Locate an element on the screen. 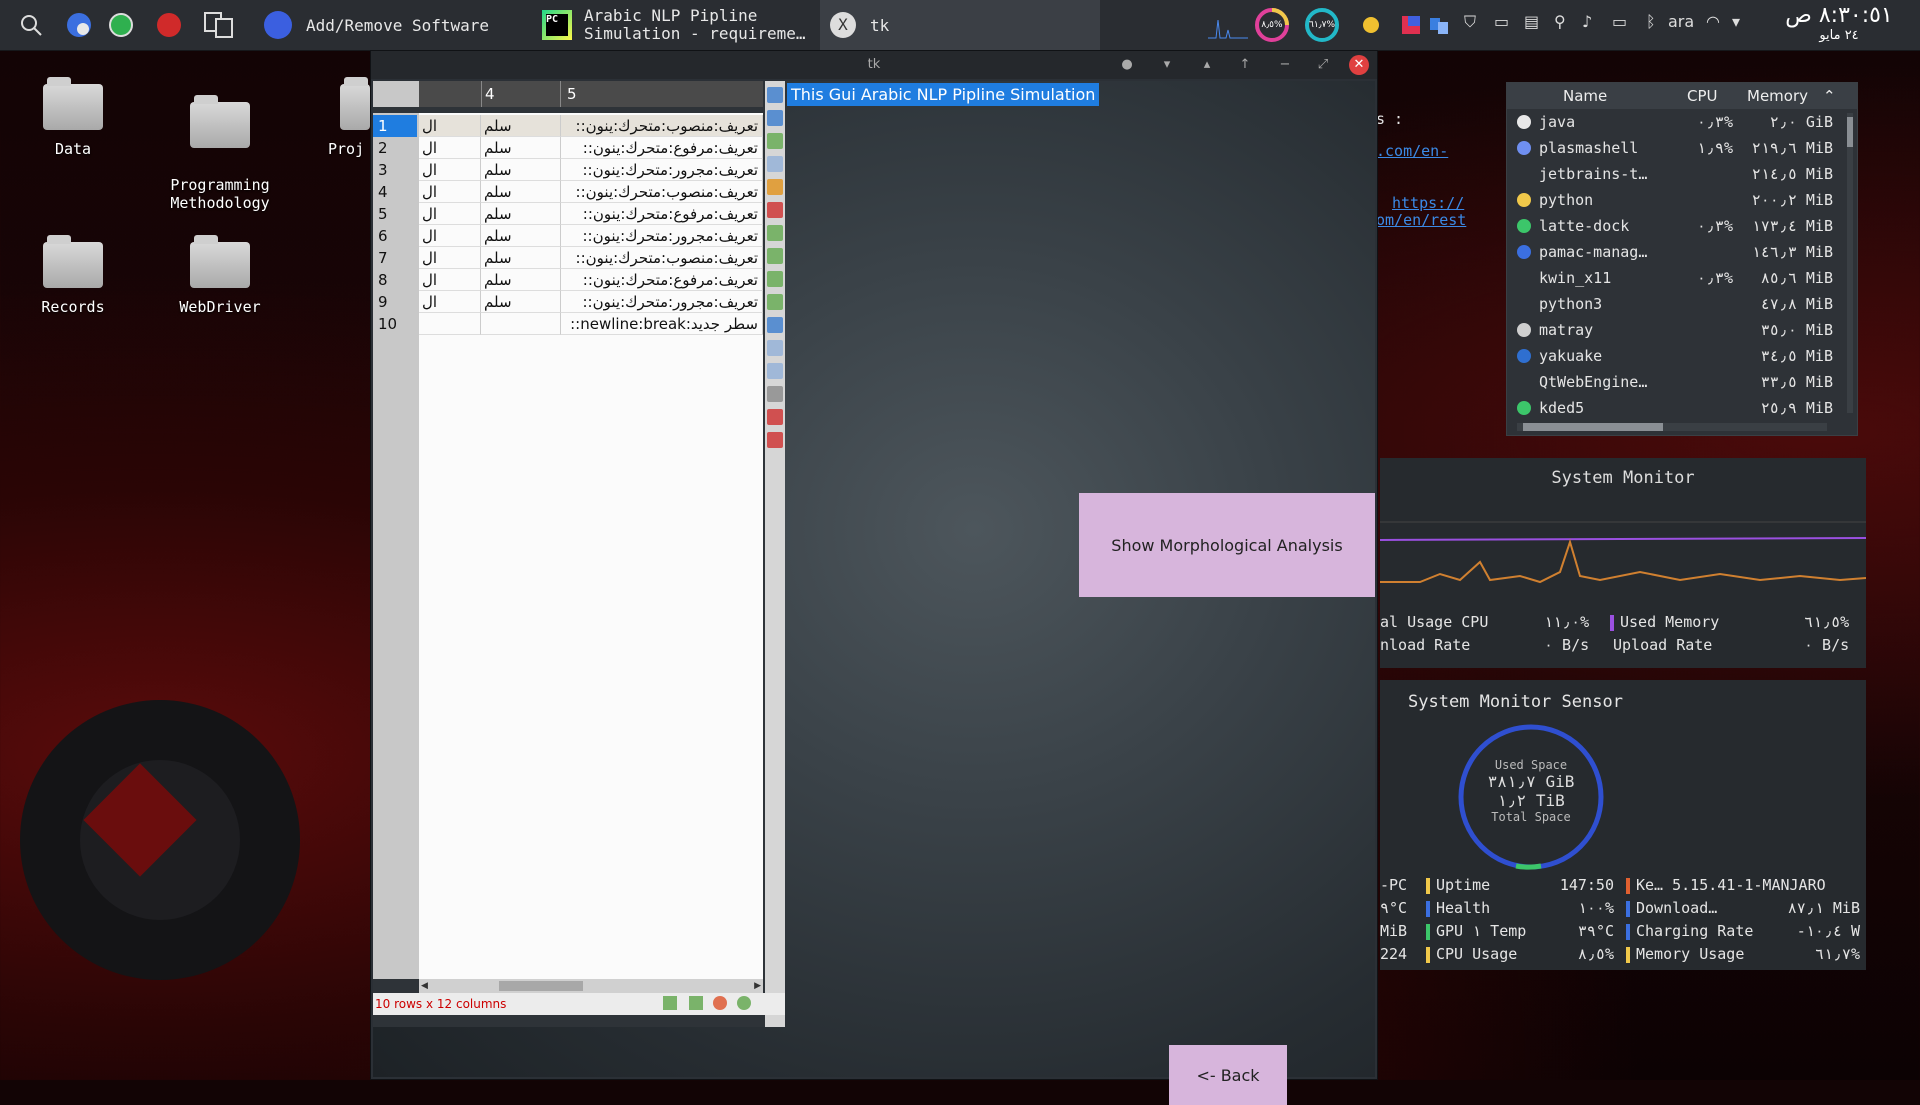  row-number: 7 is located at coordinates (395, 258).